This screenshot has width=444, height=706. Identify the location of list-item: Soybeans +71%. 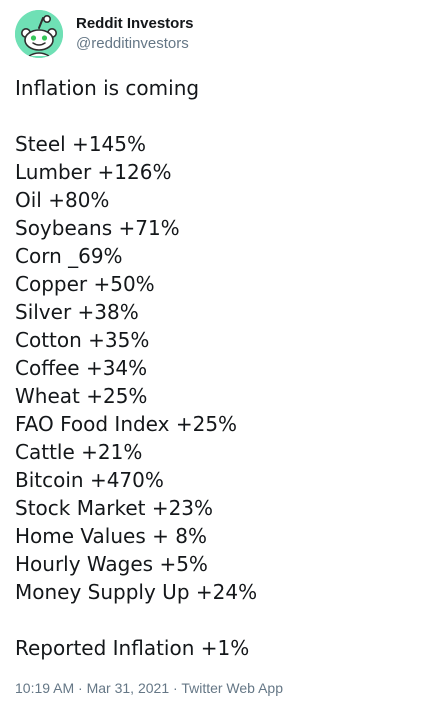
(97, 228).